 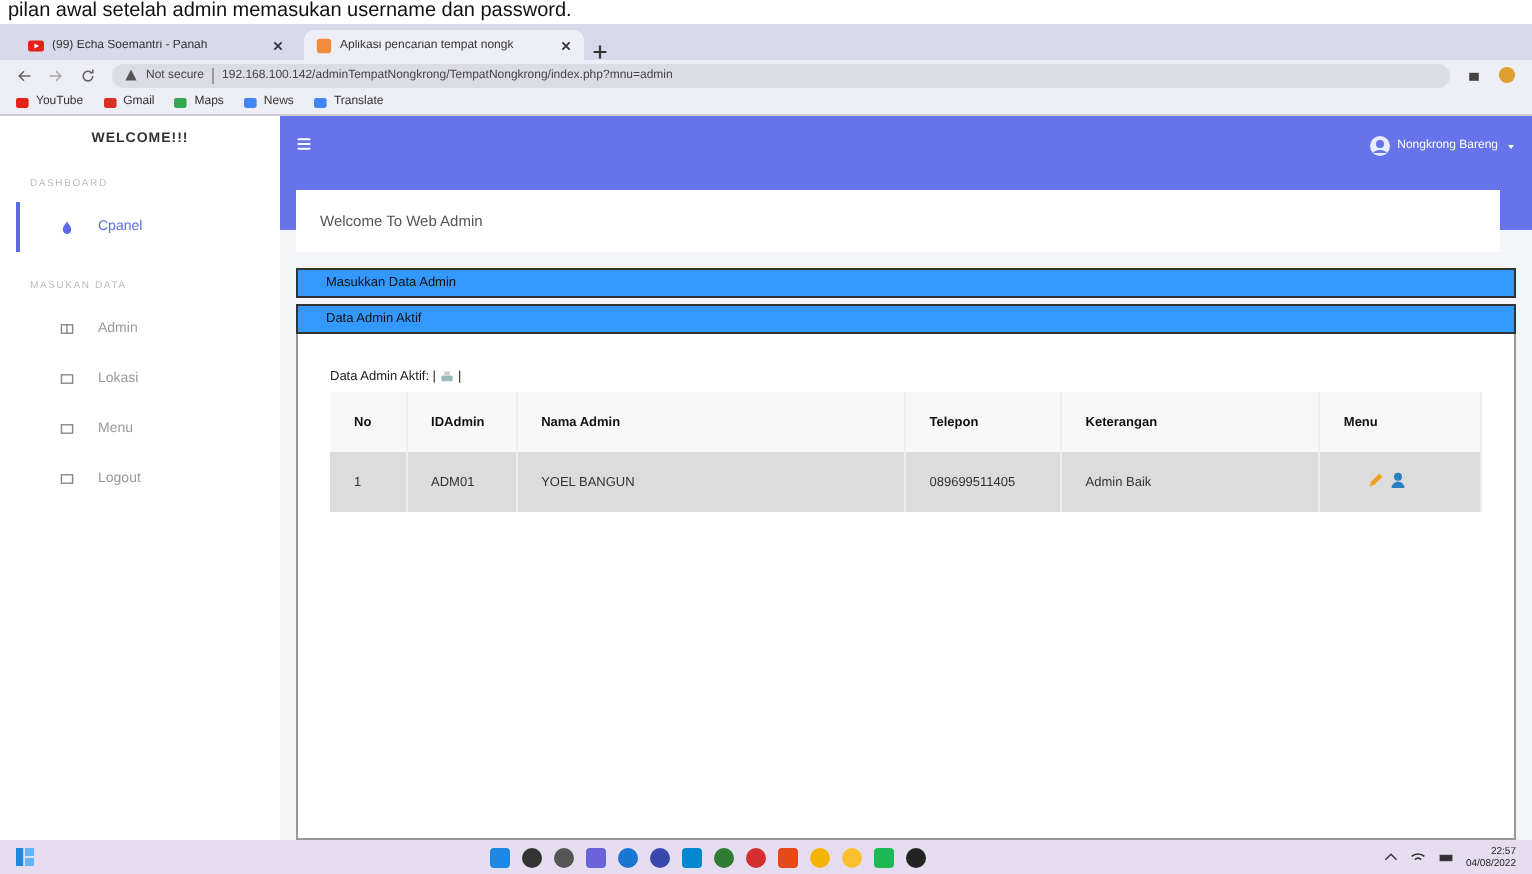 I want to click on wifi-icon, so click(x=1417, y=857).